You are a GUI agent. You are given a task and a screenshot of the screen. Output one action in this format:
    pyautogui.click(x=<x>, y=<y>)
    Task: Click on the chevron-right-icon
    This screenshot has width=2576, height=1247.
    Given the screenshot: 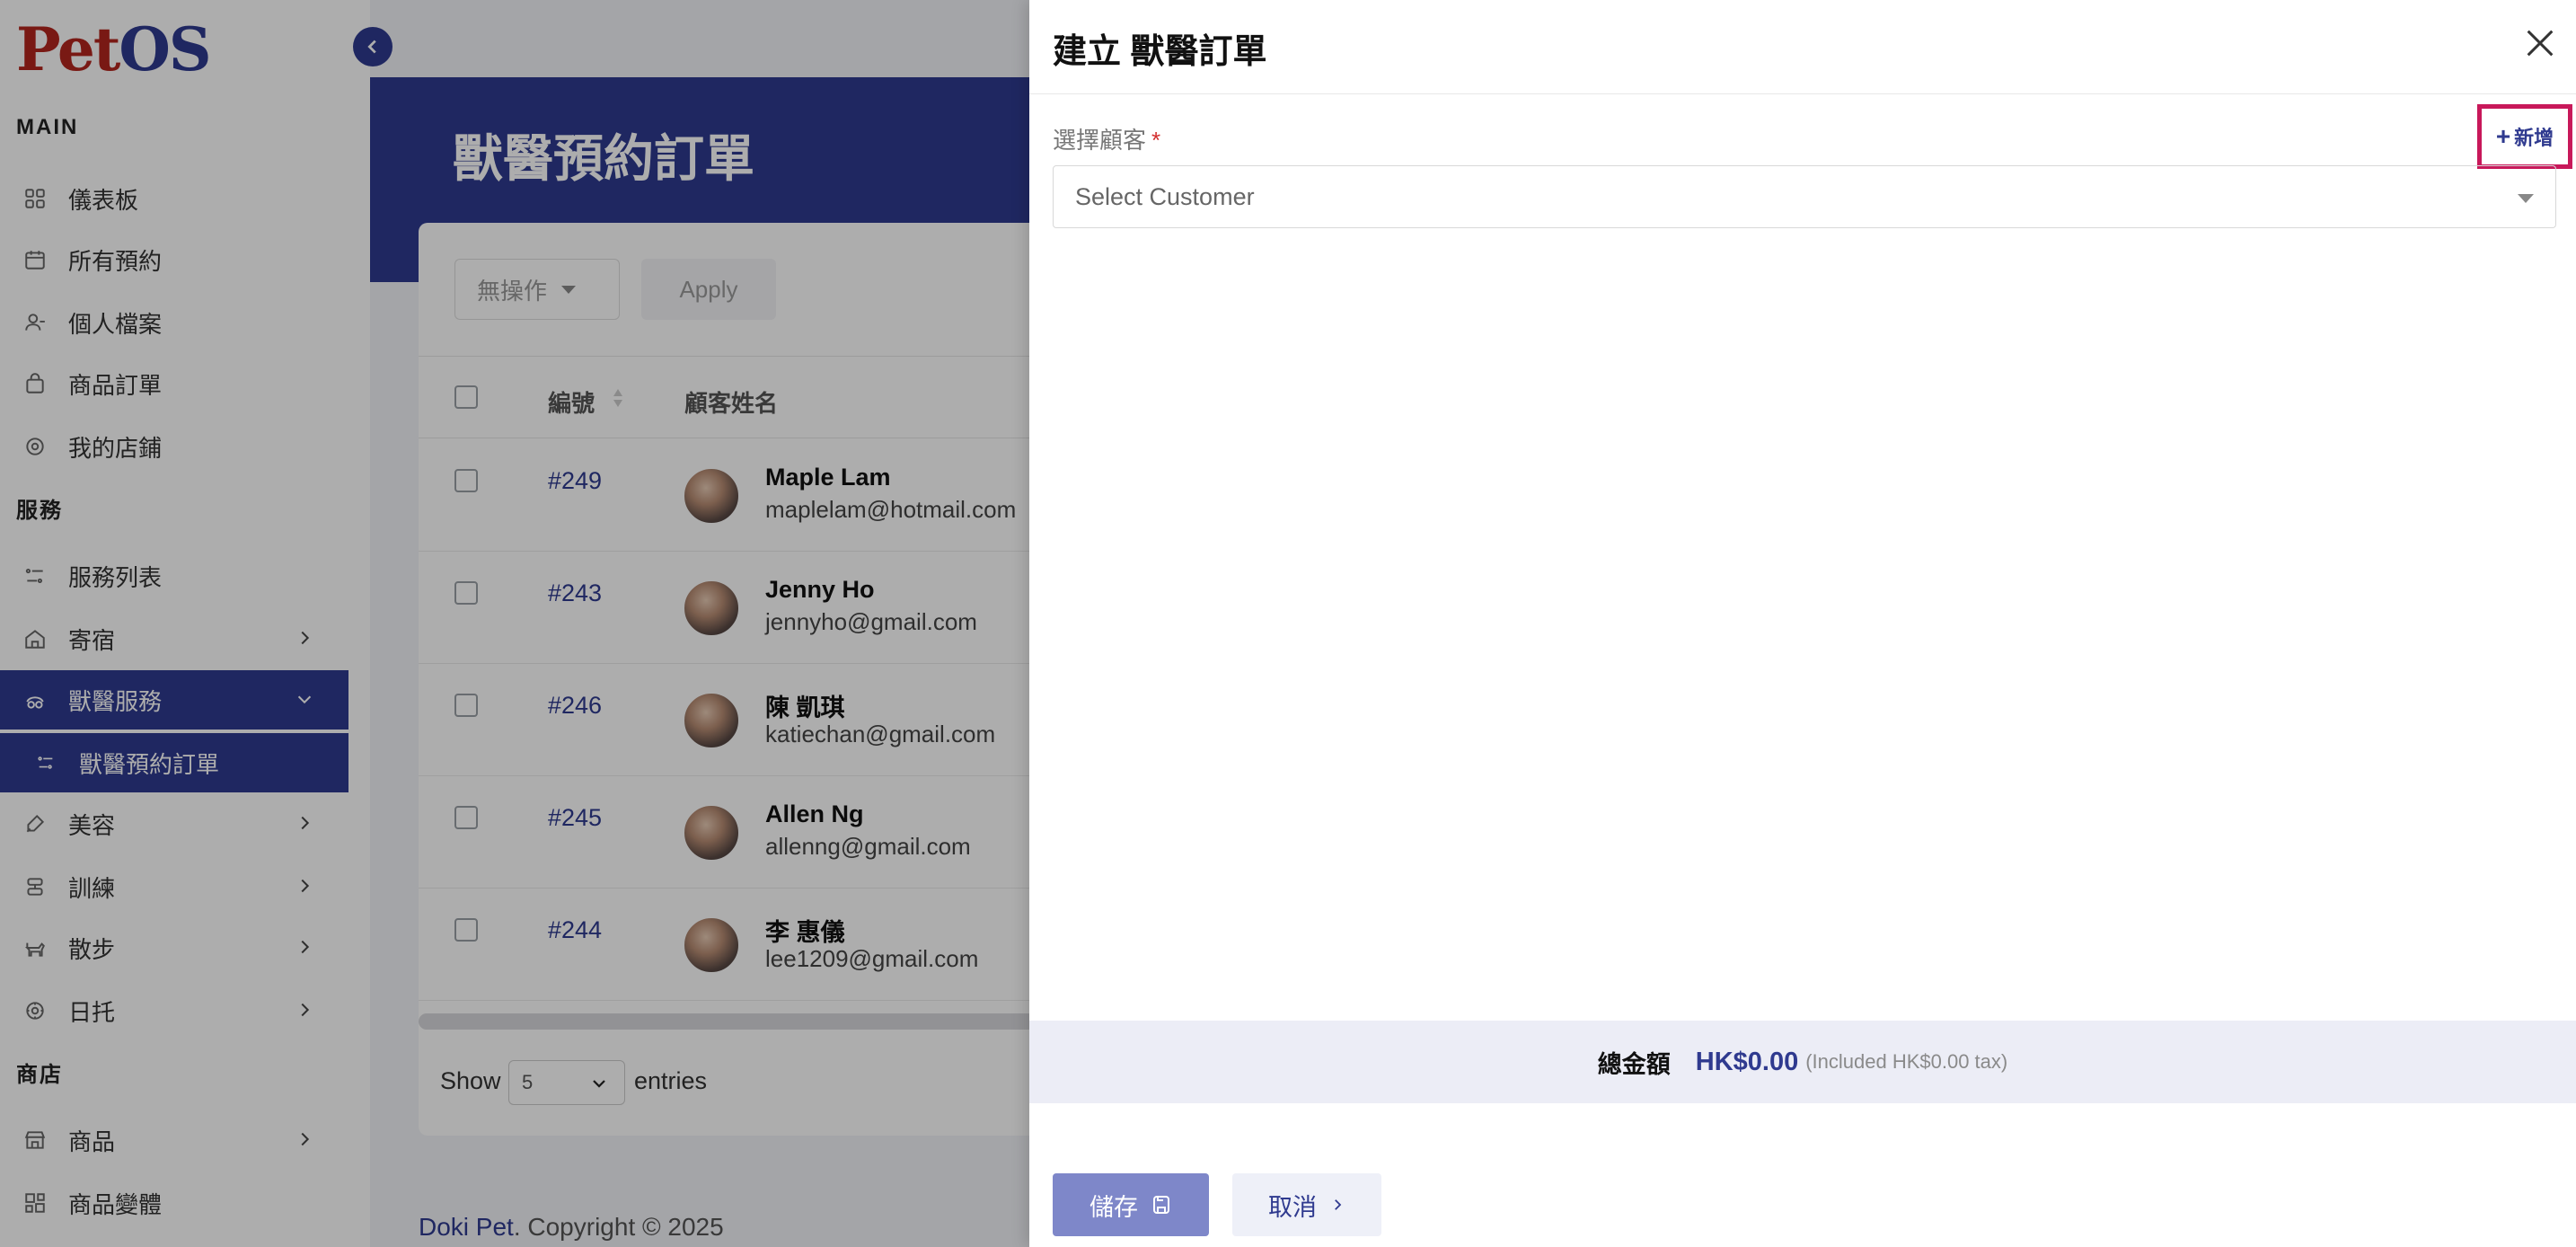 What is the action you would take?
    pyautogui.click(x=1338, y=1204)
    